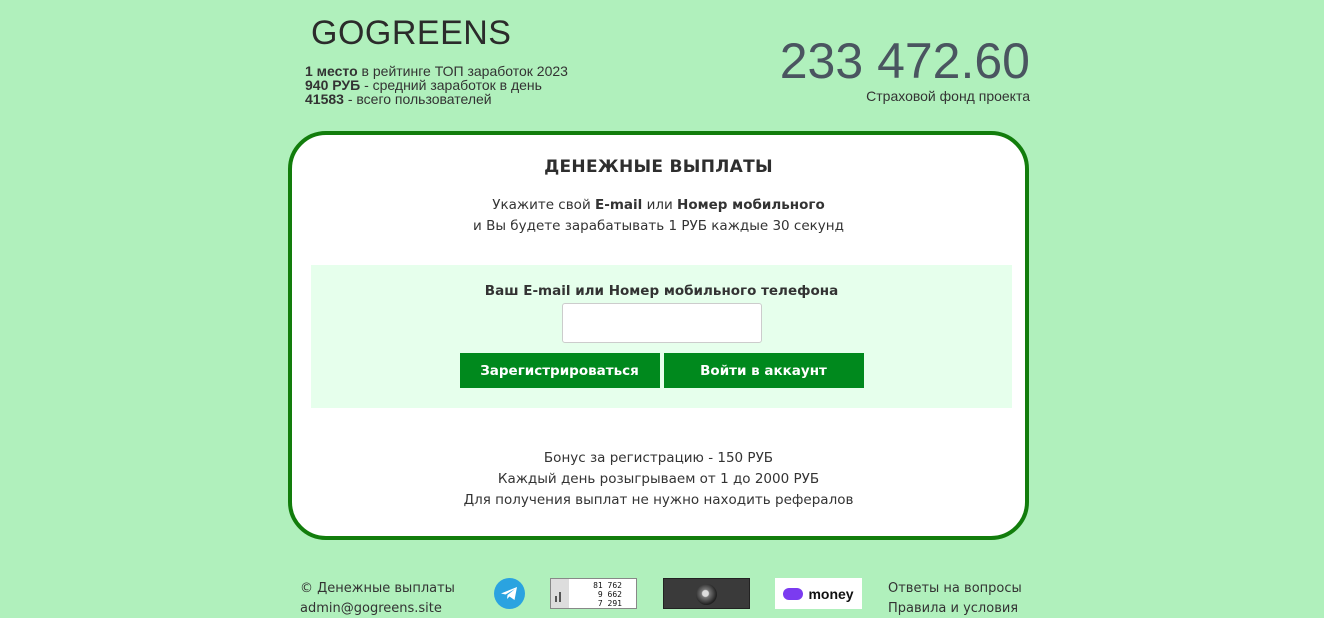  Describe the element at coordinates (560, 593) in the screenshot. I see `counter-bars-icon` at that location.